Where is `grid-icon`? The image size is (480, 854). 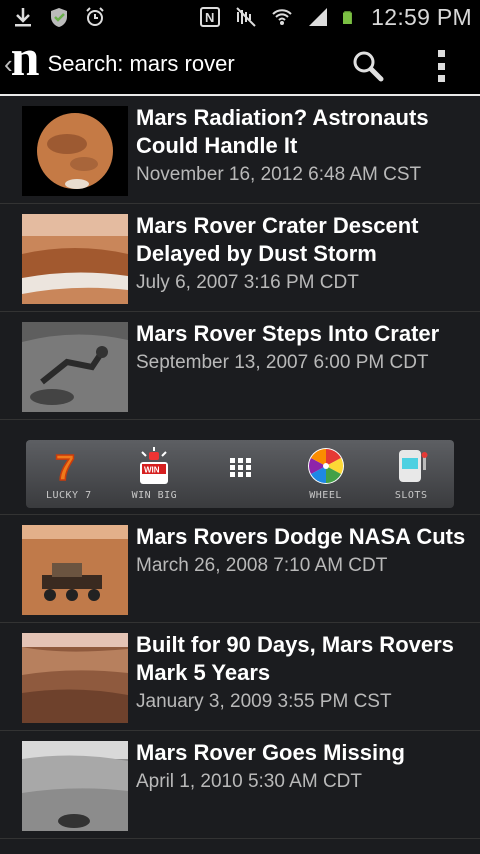
grid-icon is located at coordinates (240, 467).